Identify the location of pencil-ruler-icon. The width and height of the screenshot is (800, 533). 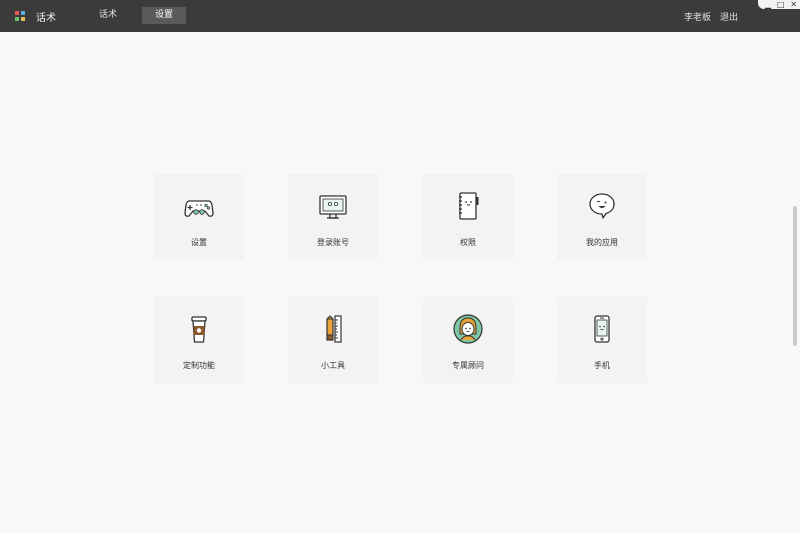
(334, 329).